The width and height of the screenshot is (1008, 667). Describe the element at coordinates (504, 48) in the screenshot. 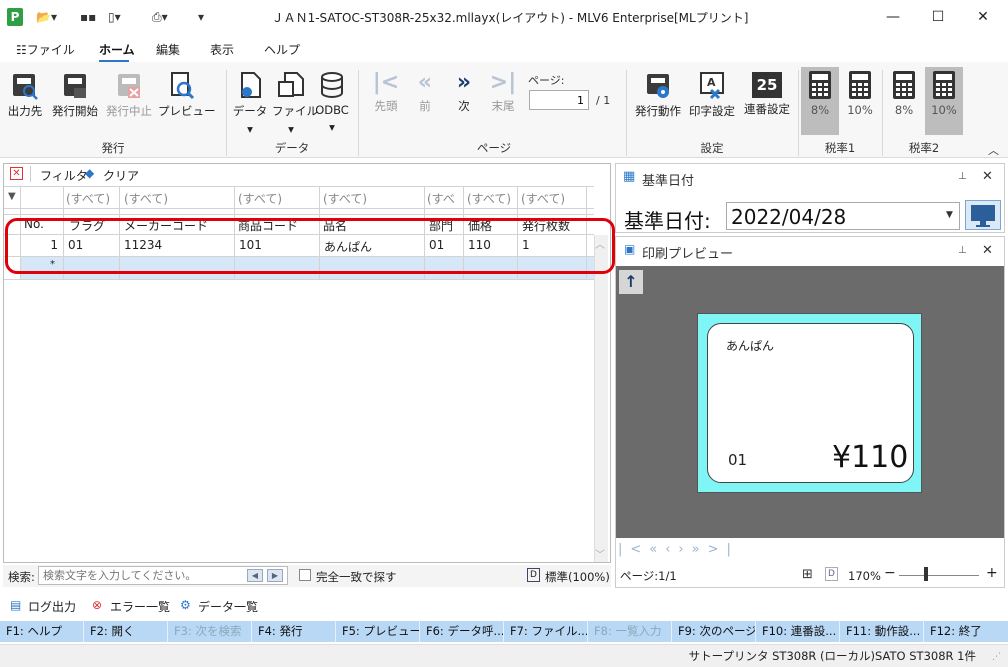

I see `menu-bar` at that location.